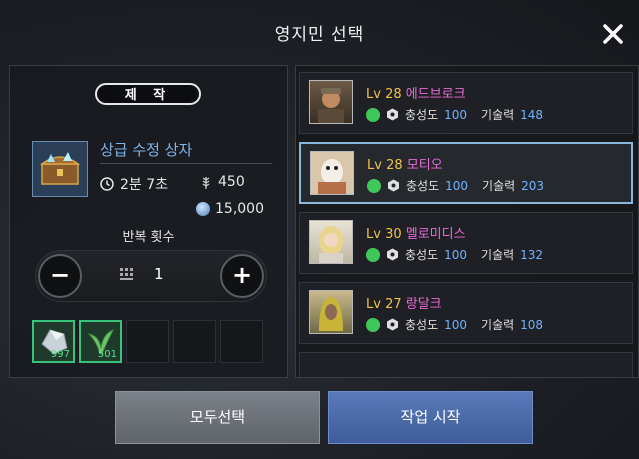  What do you see at coordinates (430, 417) in the screenshot?
I see `start-work-button: 작업 시작` at bounding box center [430, 417].